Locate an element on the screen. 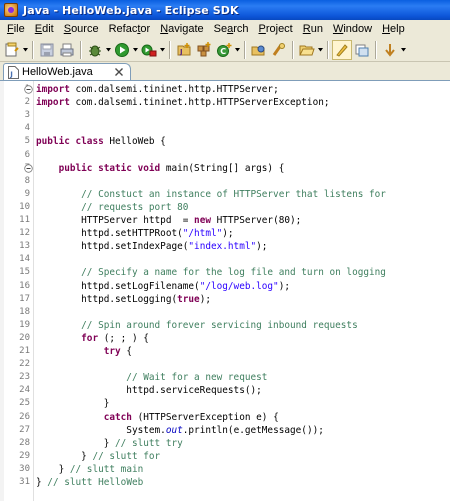 The height and width of the screenshot is (501, 450). code-token: "/html" is located at coordinates (202, 234).